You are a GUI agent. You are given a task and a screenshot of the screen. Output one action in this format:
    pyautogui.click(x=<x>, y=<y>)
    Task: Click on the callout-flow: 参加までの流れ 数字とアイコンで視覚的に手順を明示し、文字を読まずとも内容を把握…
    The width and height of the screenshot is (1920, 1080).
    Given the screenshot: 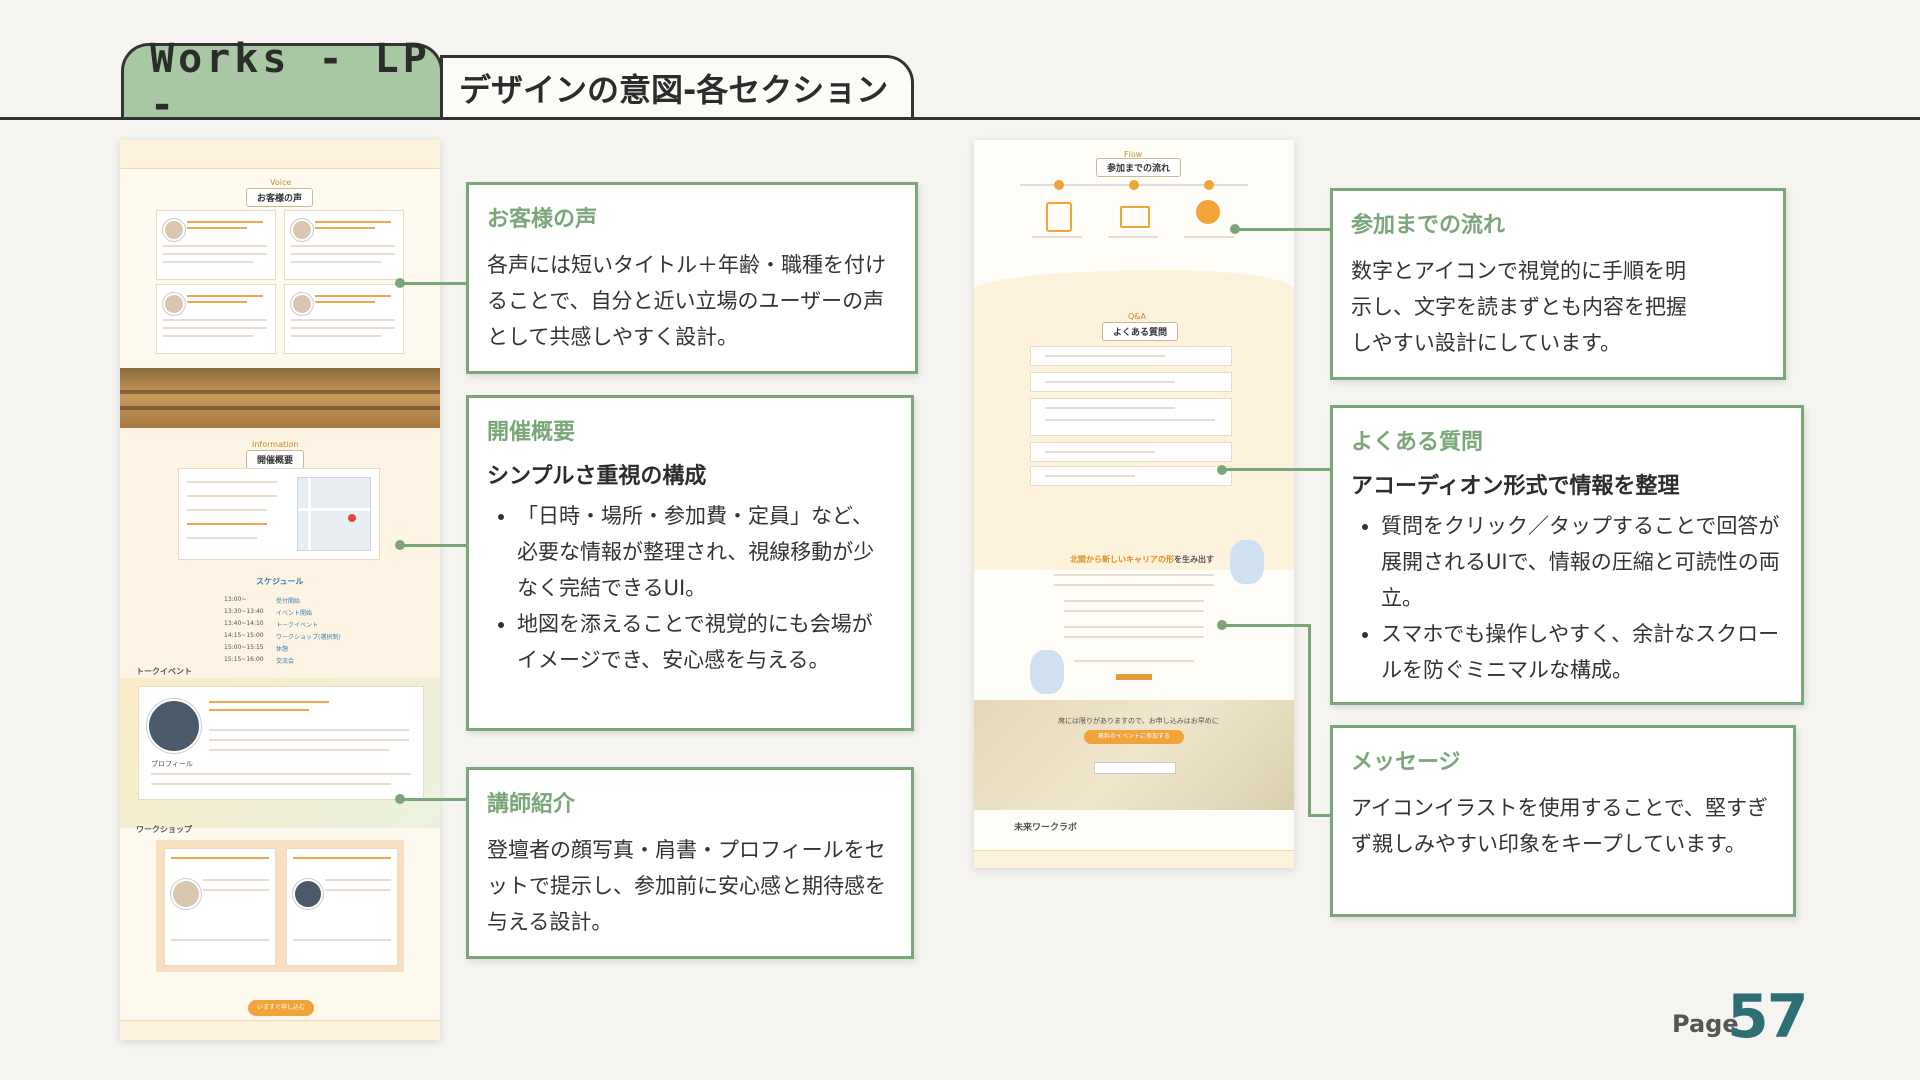 What is the action you would take?
    pyautogui.click(x=1558, y=284)
    